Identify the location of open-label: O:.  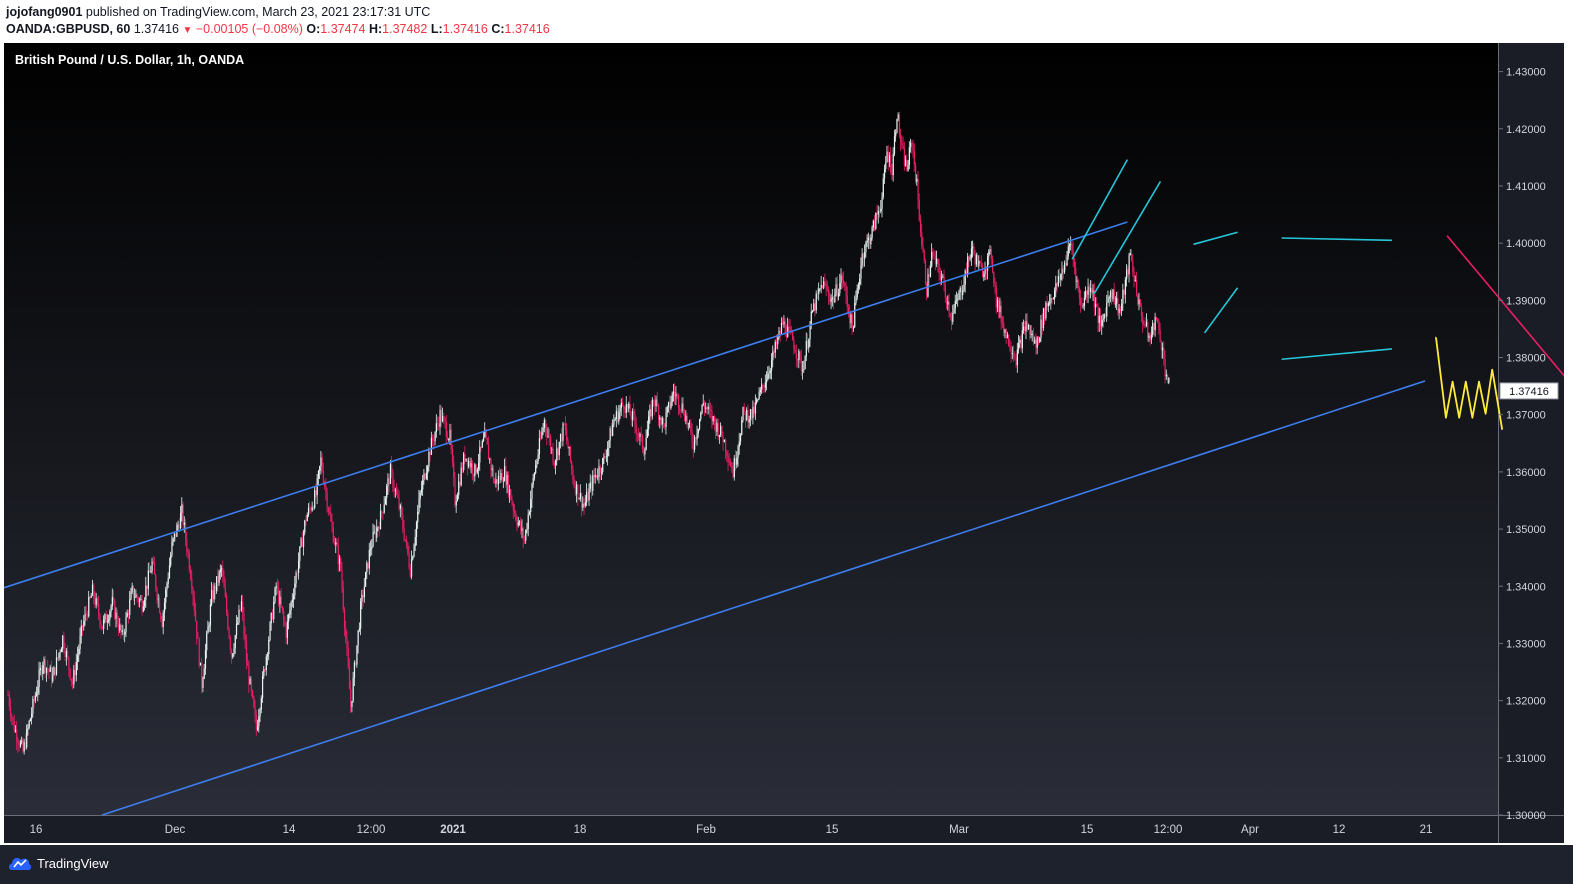
(313, 29).